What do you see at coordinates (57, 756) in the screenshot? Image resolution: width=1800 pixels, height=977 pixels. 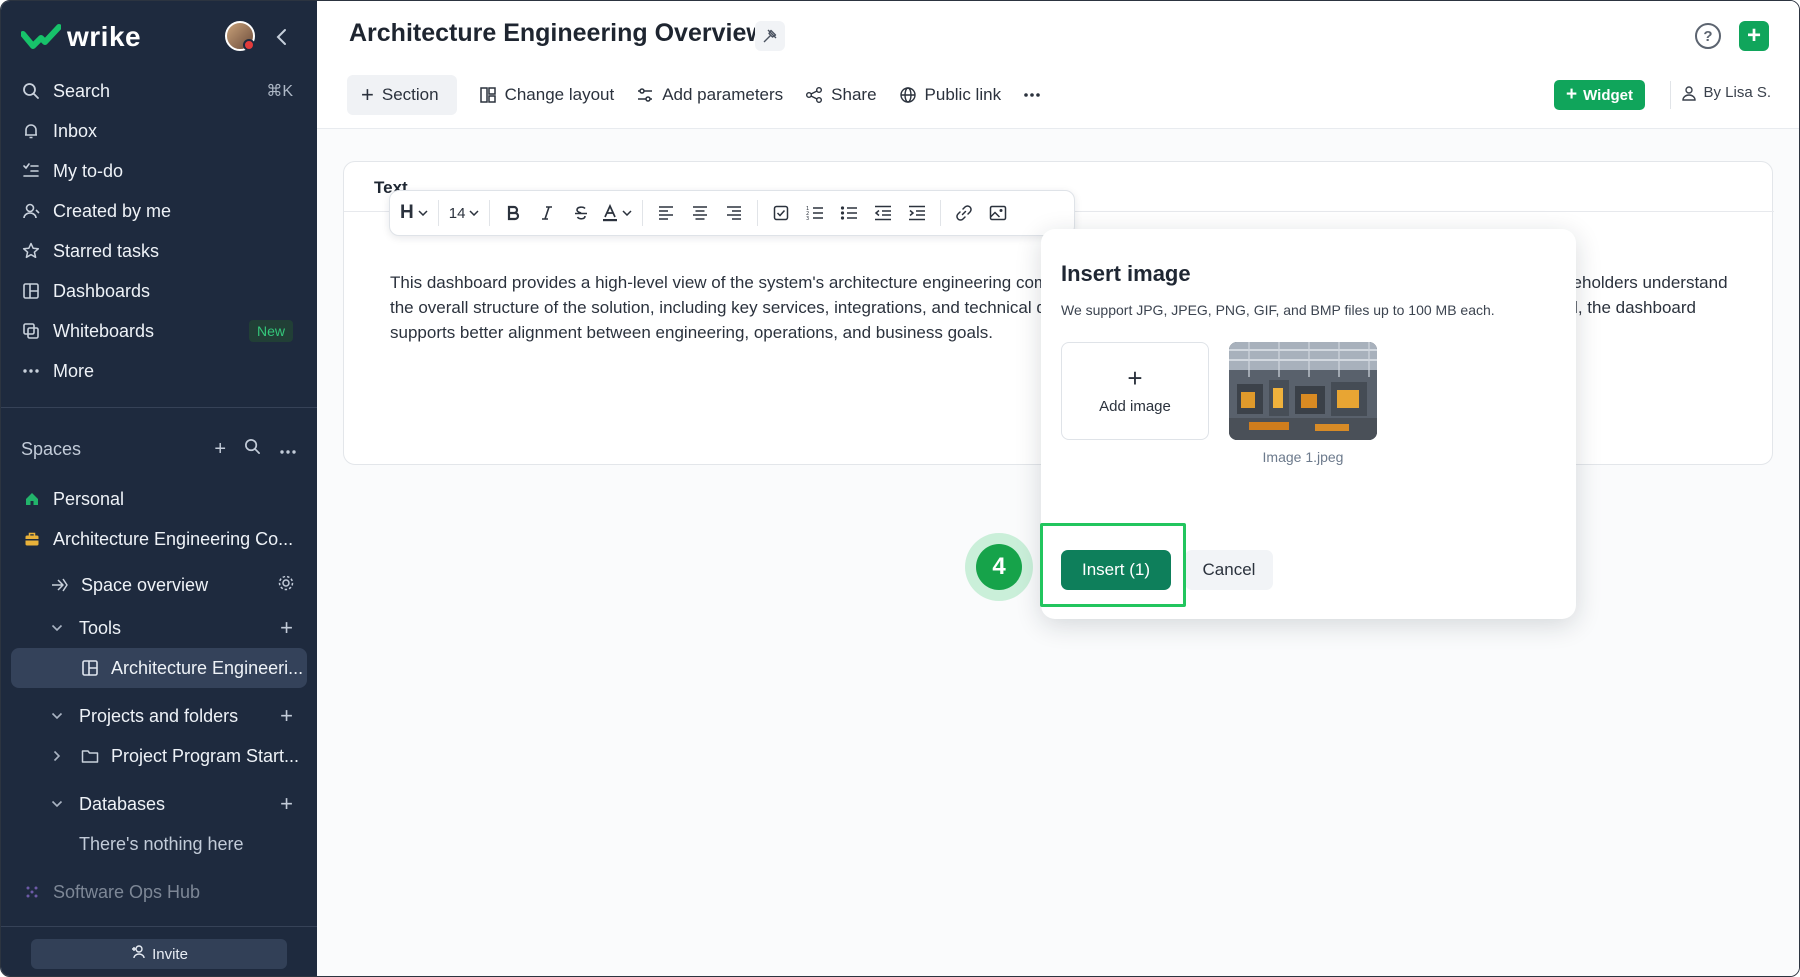 I see `chevron-right-icon` at bounding box center [57, 756].